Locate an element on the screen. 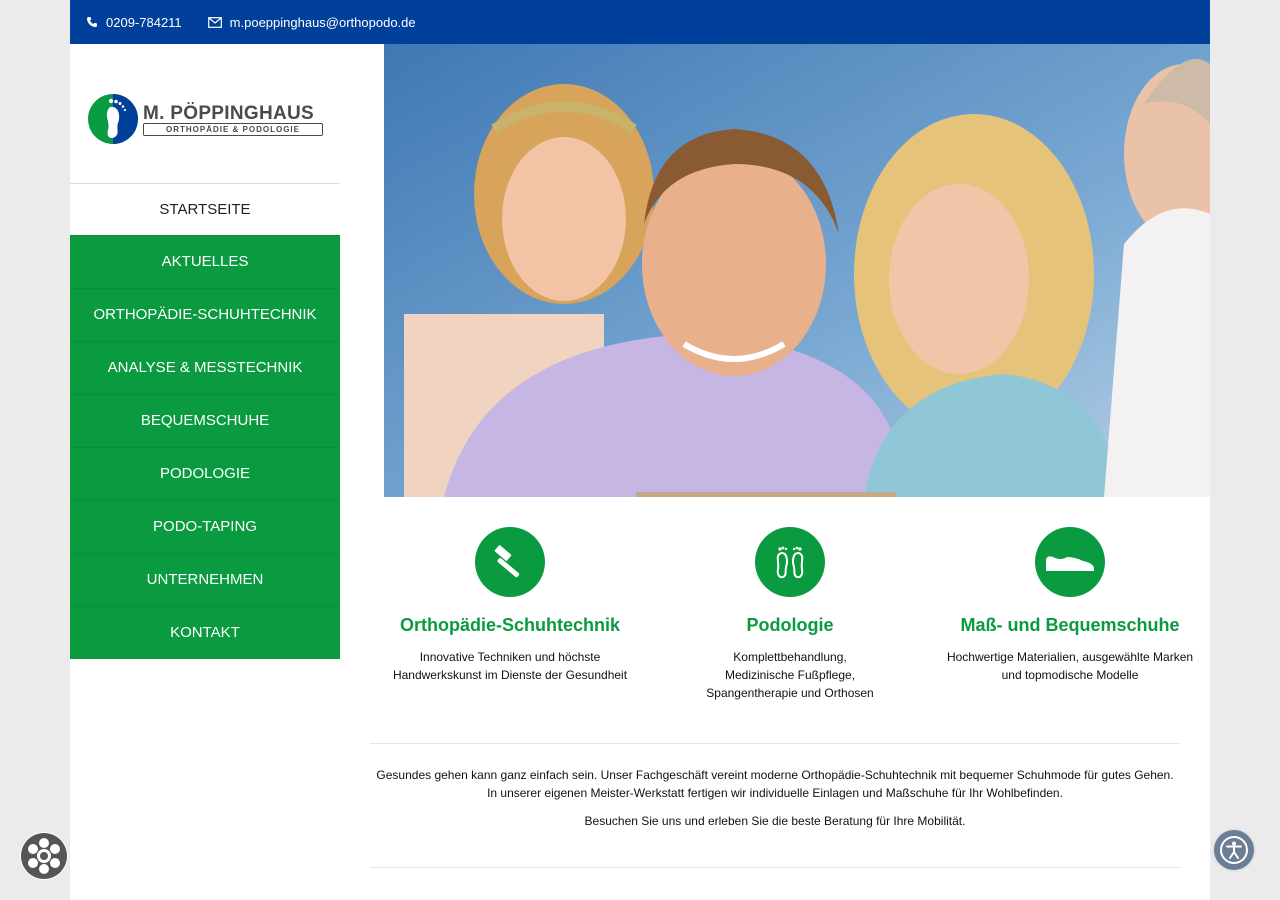 The image size is (1280, 900). phone-contact: 0209-784211 is located at coordinates (134, 22).